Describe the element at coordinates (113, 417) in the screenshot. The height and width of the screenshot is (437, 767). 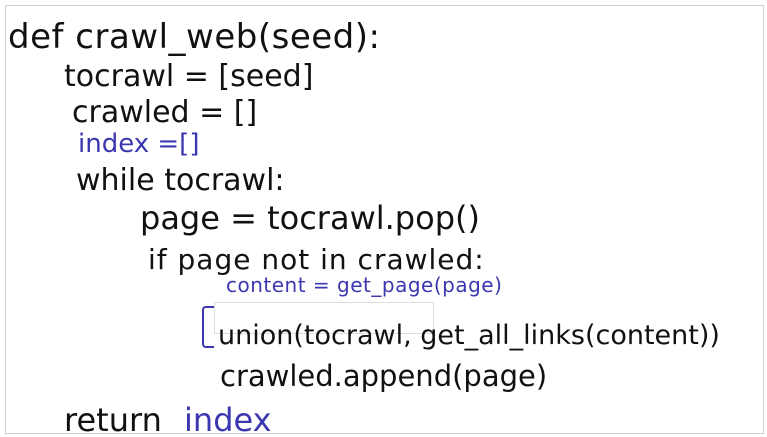
I see `return-keyword: return` at that location.